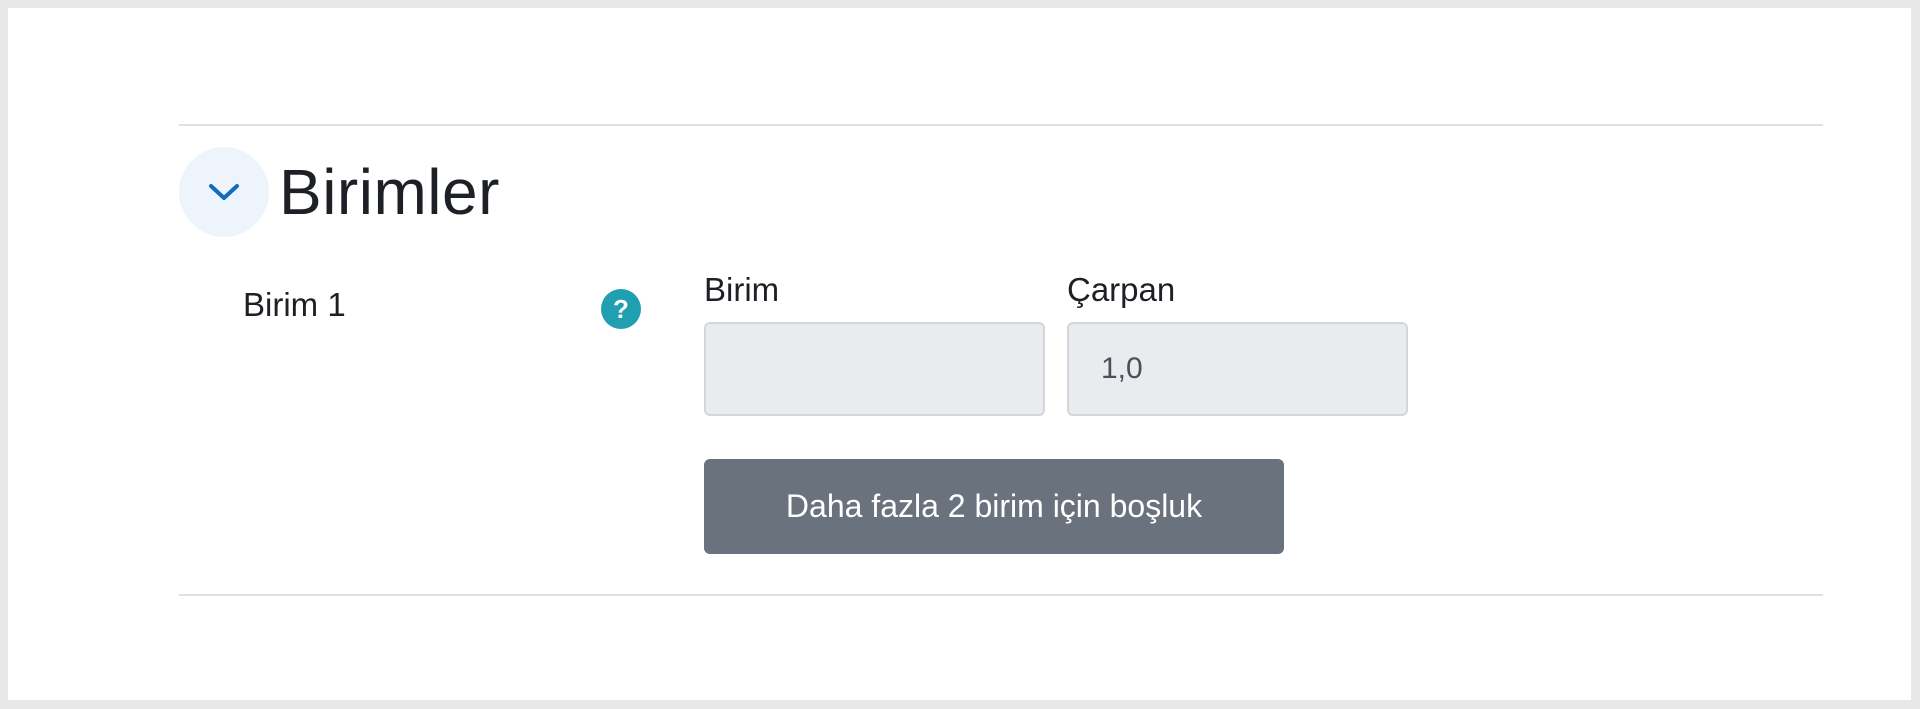 The width and height of the screenshot is (1920, 709). Describe the element at coordinates (994, 506) in the screenshot. I see `add-more-units-button: Daha fazla 2 birim için boşluk` at that location.